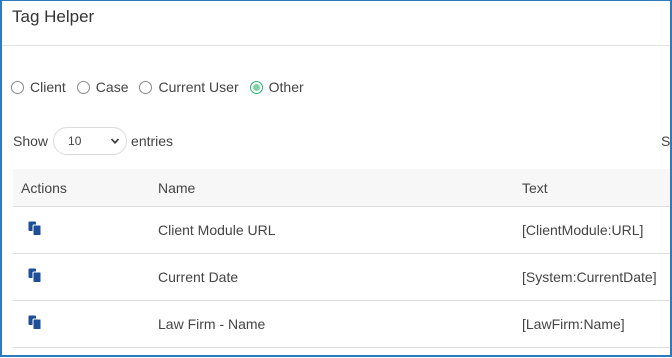 This screenshot has width=672, height=358. I want to click on row-text: [LawFirm:Name], so click(596, 324).